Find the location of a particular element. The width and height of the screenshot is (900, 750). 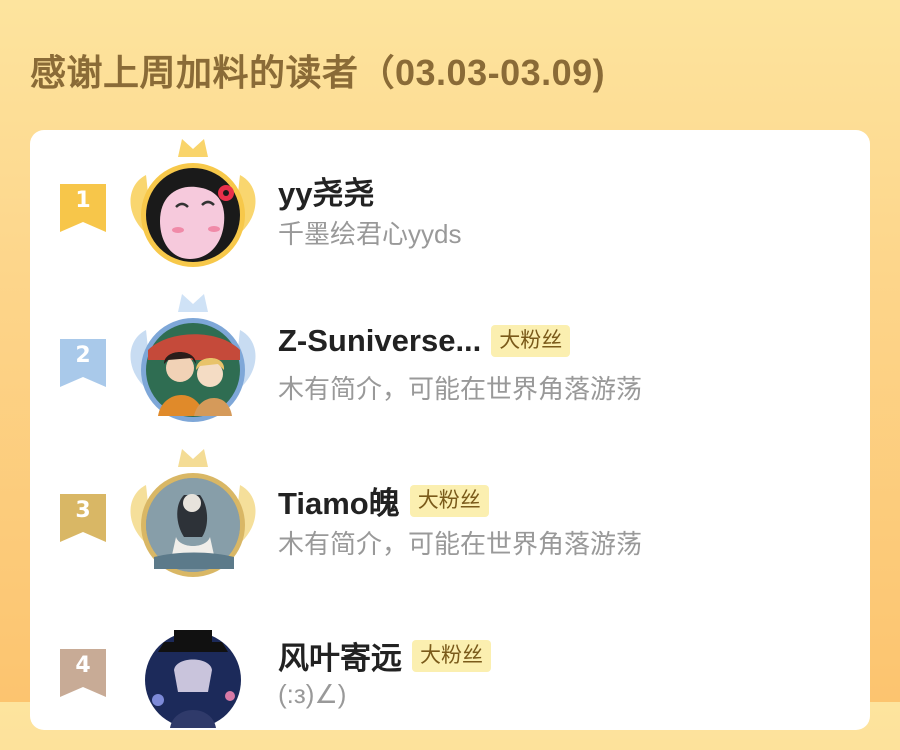

rank-number: 4 is located at coordinates (83, 665).